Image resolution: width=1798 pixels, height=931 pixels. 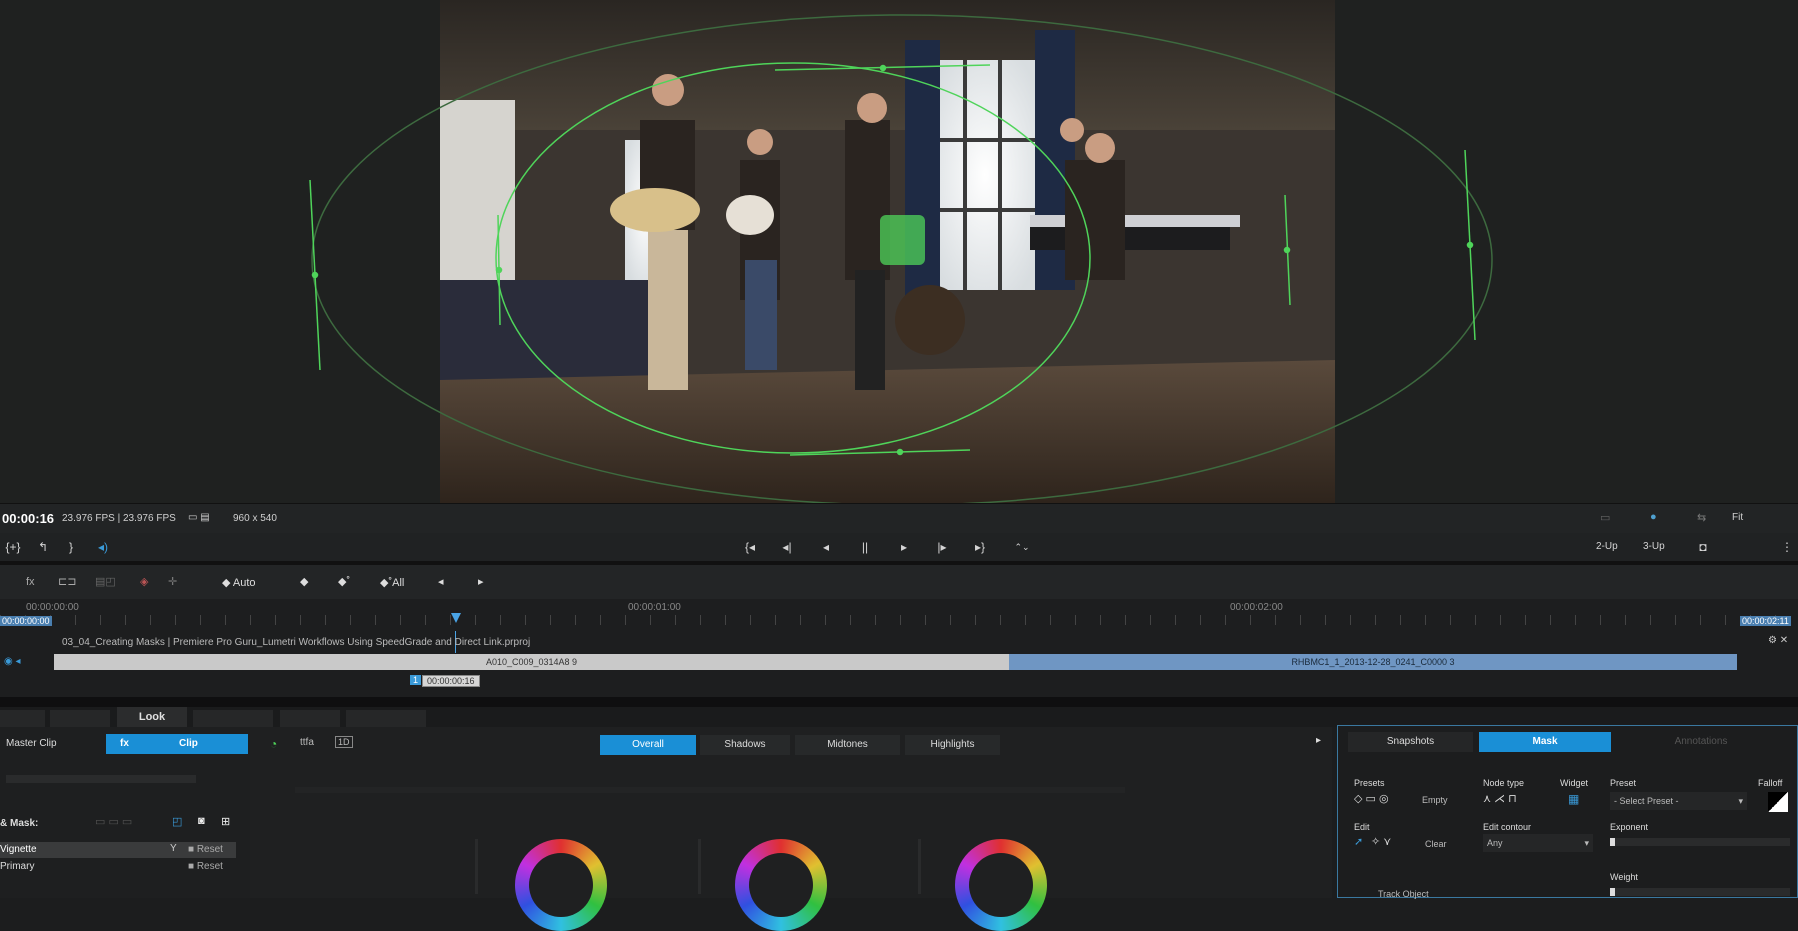 What do you see at coordinates (847, 745) in the screenshot?
I see `tab-midtones: Midtones` at bounding box center [847, 745].